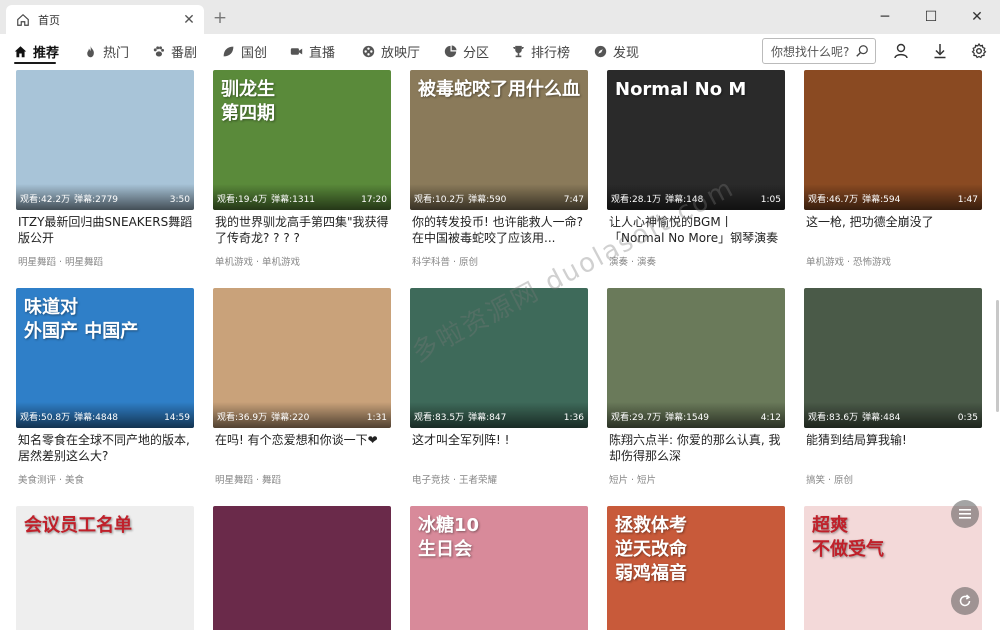 This screenshot has width=1000, height=630. I want to click on video-title: 陈翔六点半: 你爱的那么认真, 我却伤得那么深, so click(696, 448).